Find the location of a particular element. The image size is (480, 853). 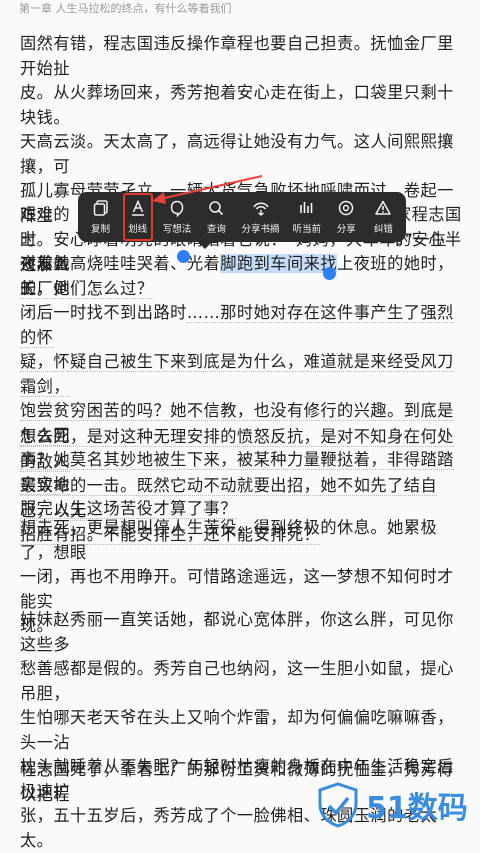

copy-icon is located at coordinates (100, 208).